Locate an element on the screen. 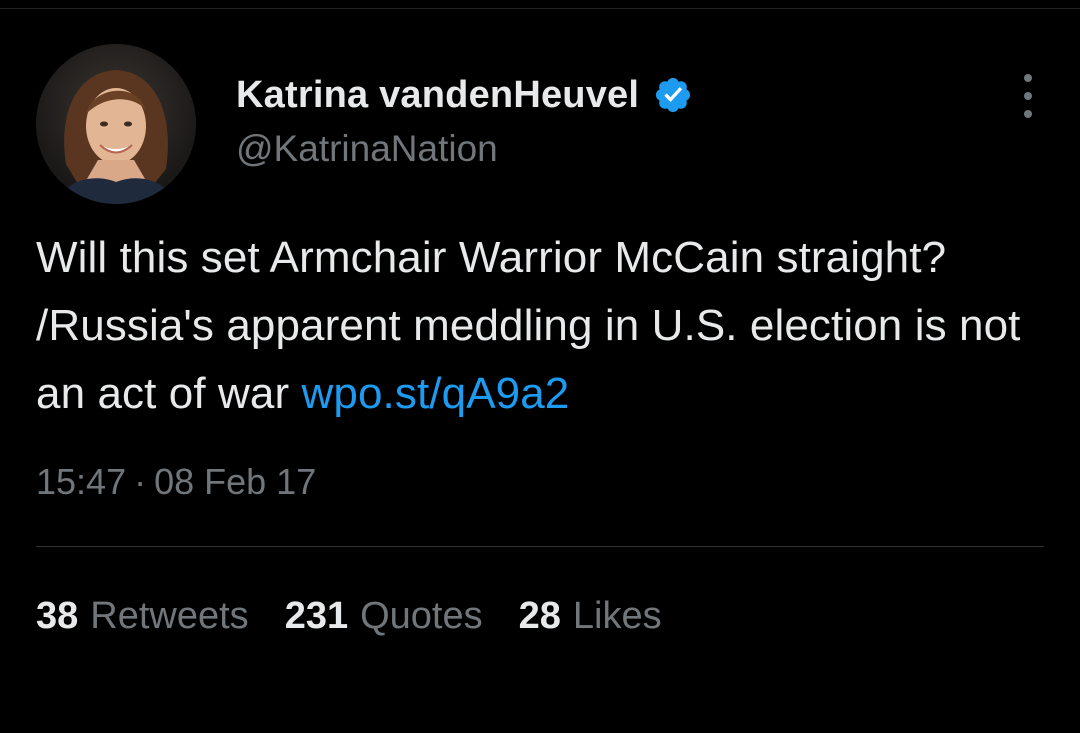 The height and width of the screenshot is (733, 1080). likes-stat: 28 Likes is located at coordinates (590, 616).